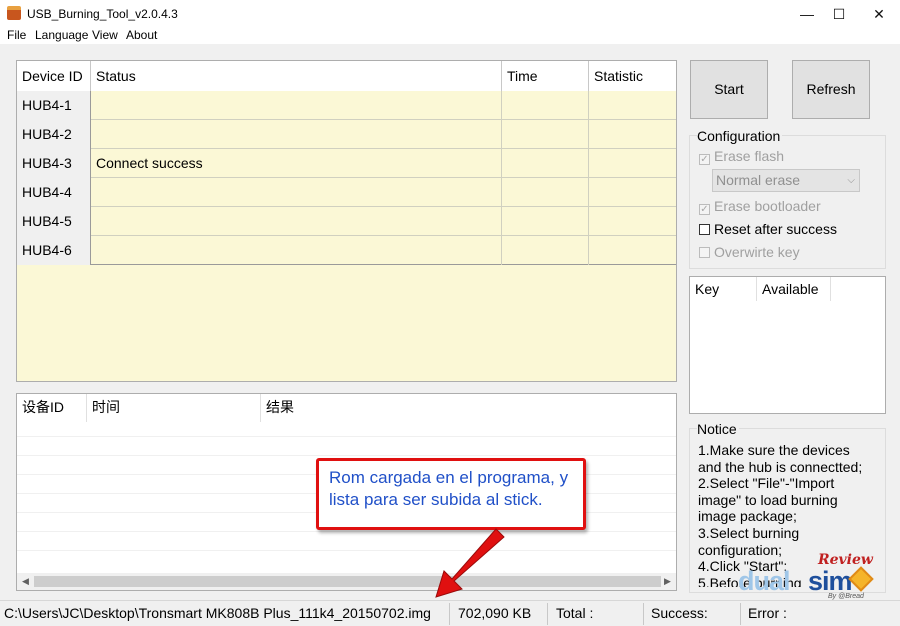  What do you see at coordinates (632, 76) in the screenshot?
I see `column-statistic: Statistic` at bounding box center [632, 76].